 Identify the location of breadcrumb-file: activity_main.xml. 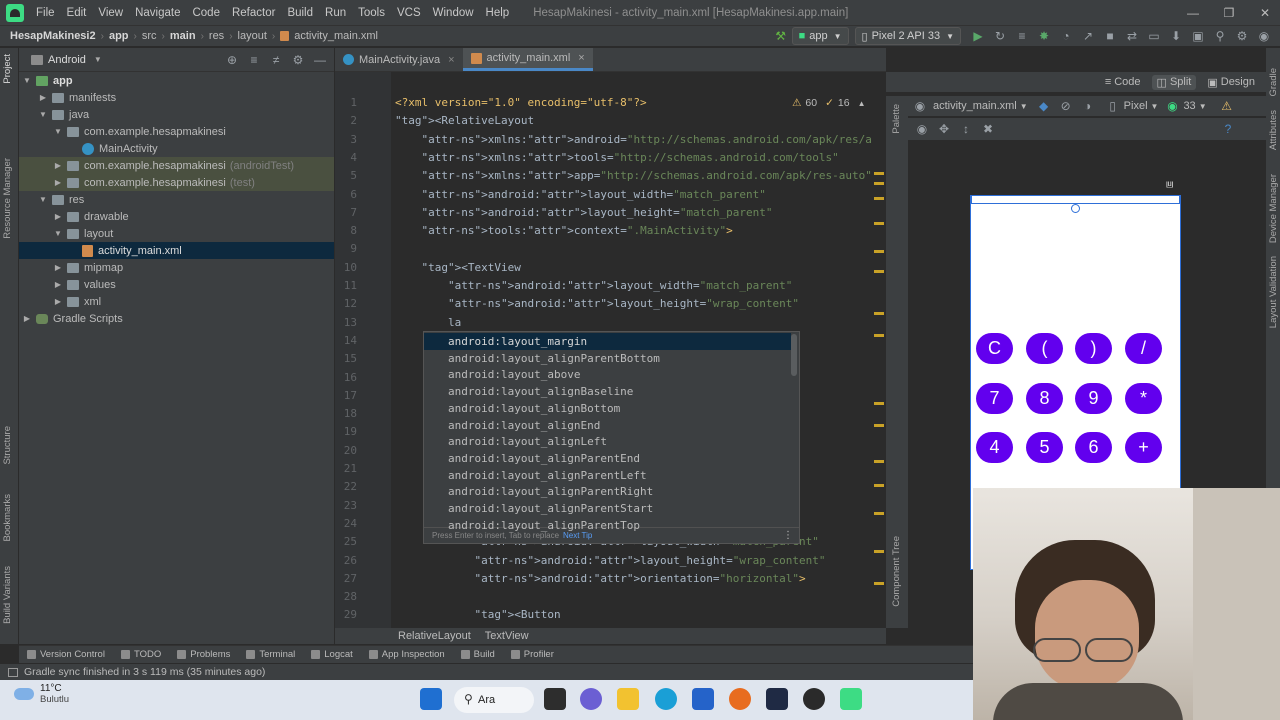
(336, 36).